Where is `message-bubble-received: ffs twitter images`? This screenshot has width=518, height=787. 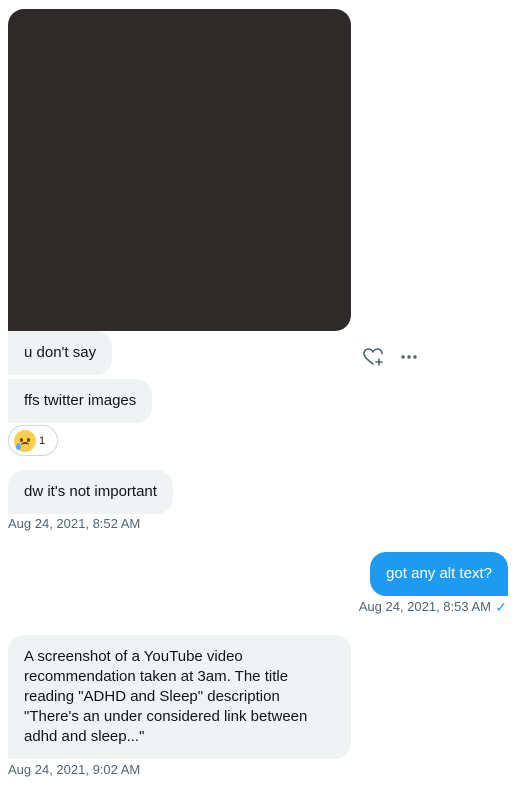 message-bubble-received: ffs twitter images is located at coordinates (80, 401).